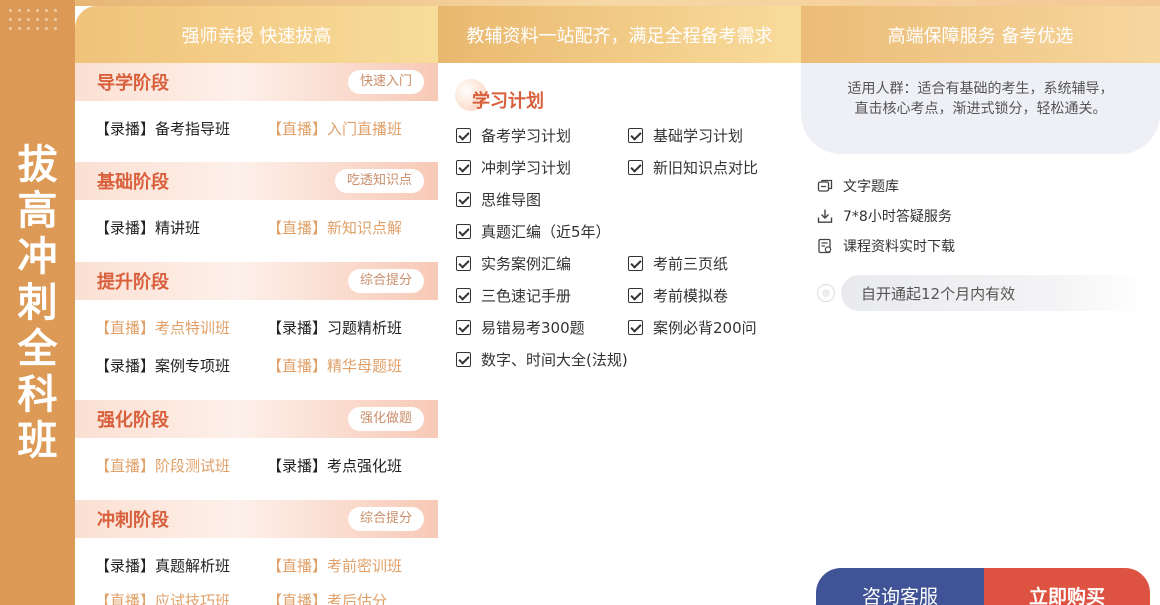  I want to click on plan-item: 冲刺学习计划, so click(513, 167).